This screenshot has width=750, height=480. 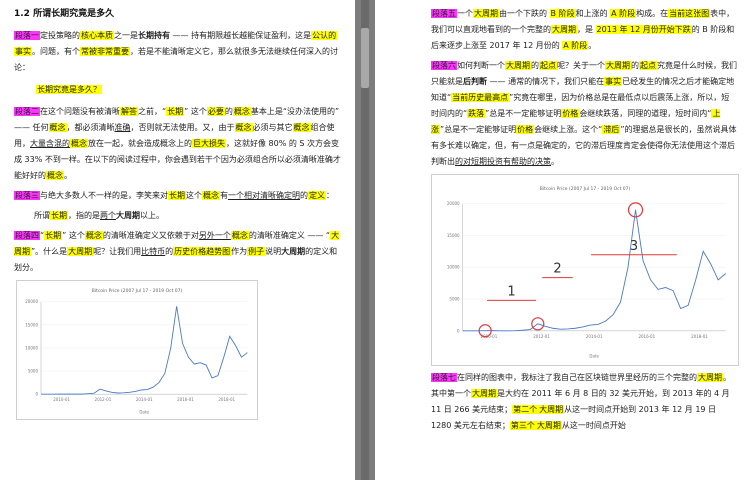 What do you see at coordinates (511, 291) in the screenshot?
I see `cycle-label-1: 1` at bounding box center [511, 291].